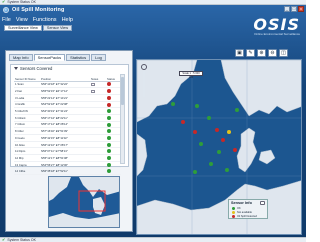  Describe the element at coordinates (45, 20) in the screenshot. I see `menu-functions: Functions` at that location.